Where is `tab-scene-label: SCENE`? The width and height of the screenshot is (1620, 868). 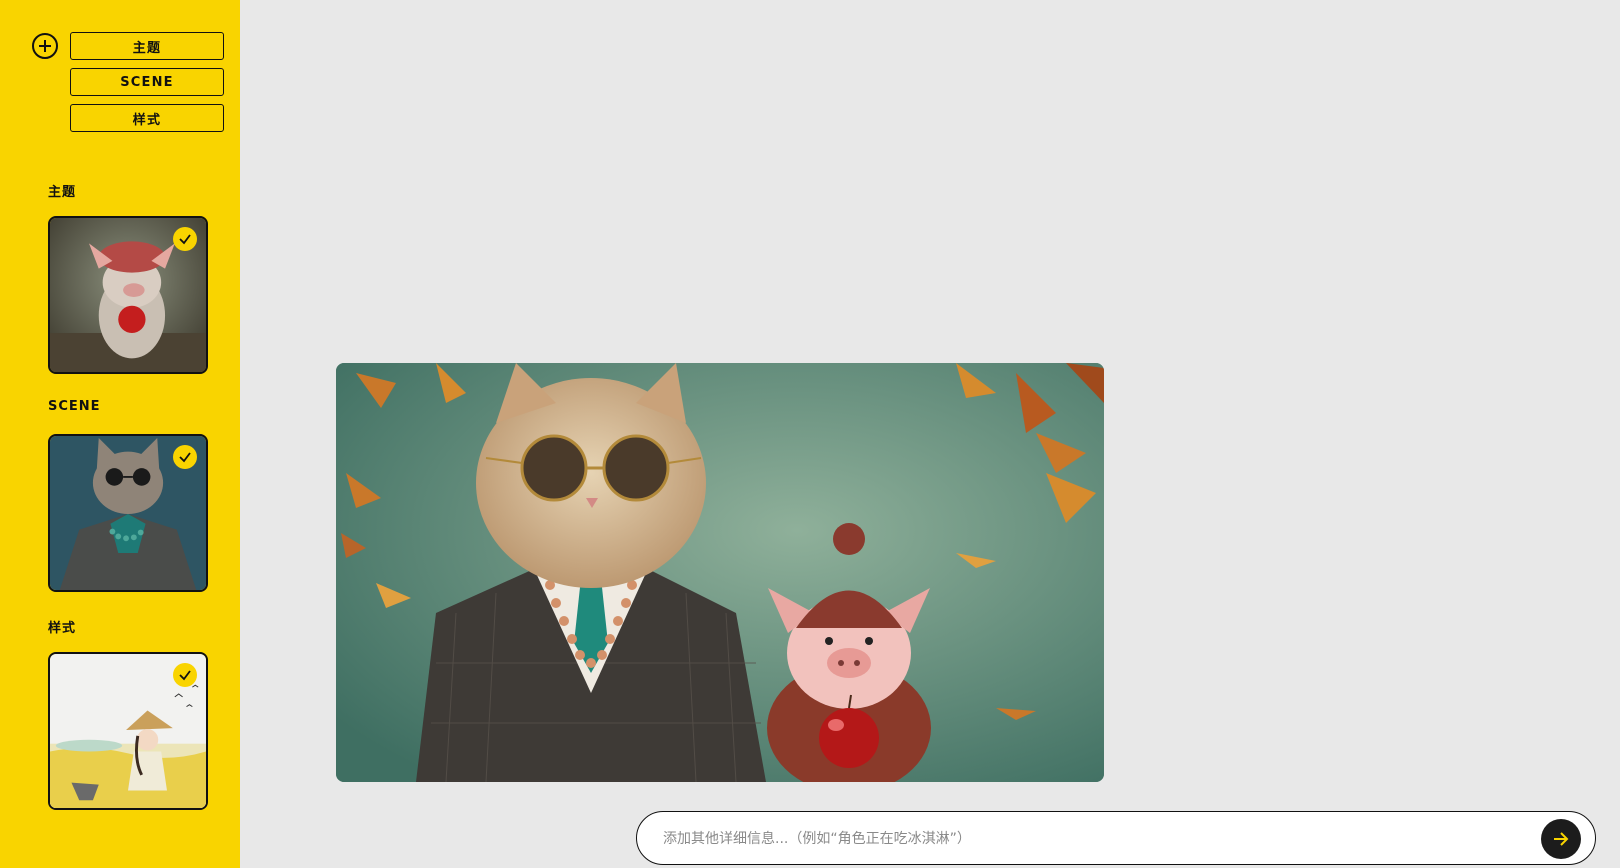 tab-scene-label: SCENE is located at coordinates (147, 82).